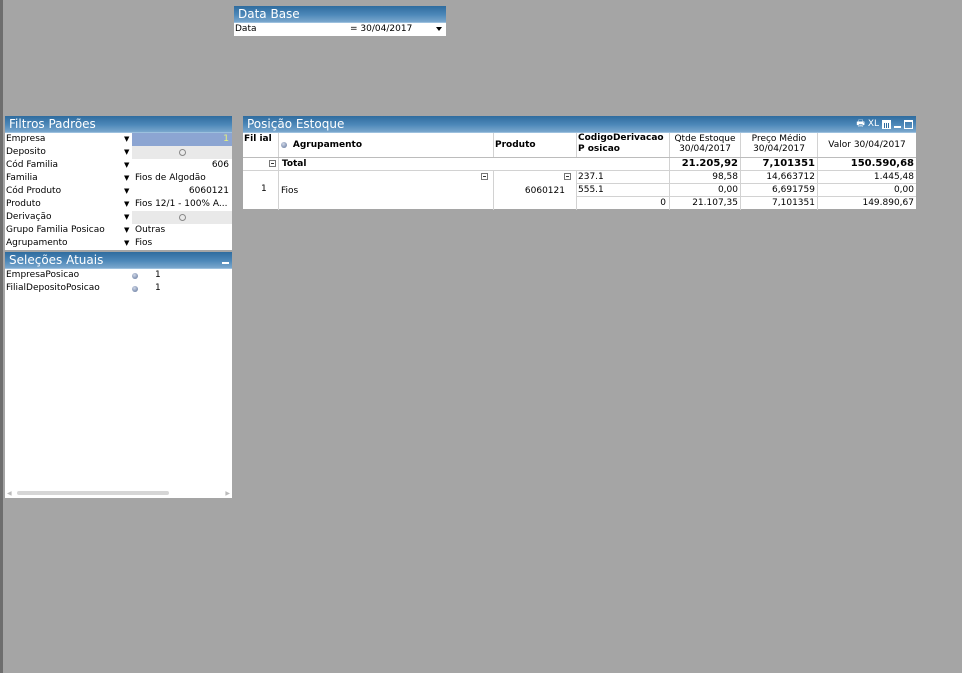 The height and width of the screenshot is (673, 962). I want to click on row-valor: 149.890,67, so click(888, 203).